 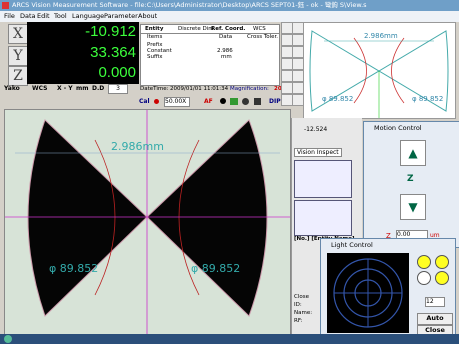 What do you see at coordinates (118, 89) in the screenshot?
I see `decimal-select: 3` at bounding box center [118, 89].